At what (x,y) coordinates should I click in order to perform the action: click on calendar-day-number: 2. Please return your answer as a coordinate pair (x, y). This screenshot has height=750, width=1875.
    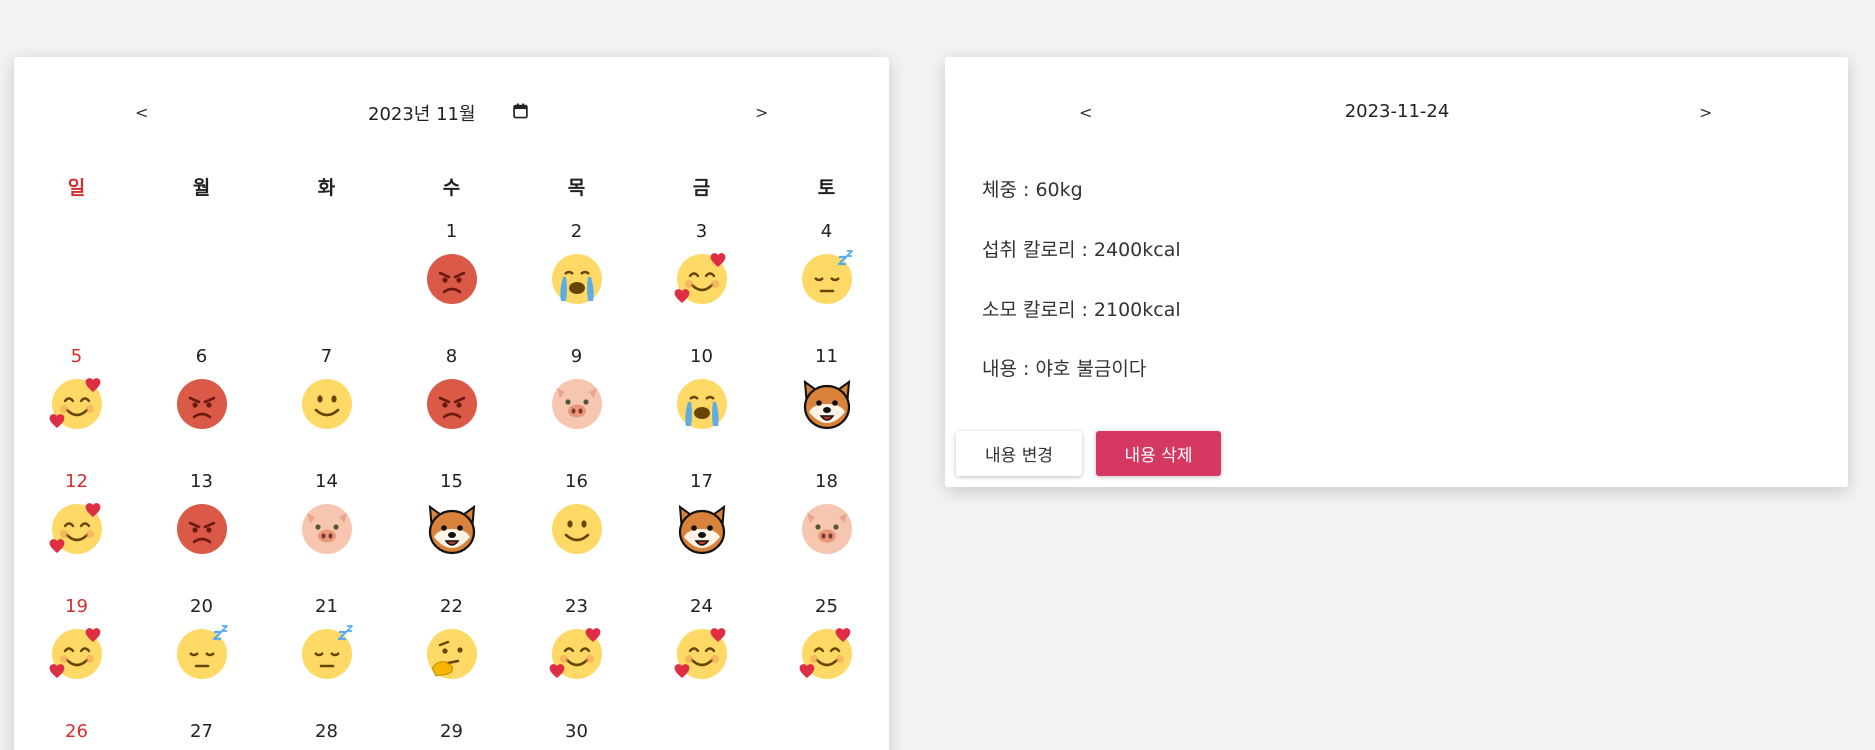
    Looking at the image, I should click on (576, 231).